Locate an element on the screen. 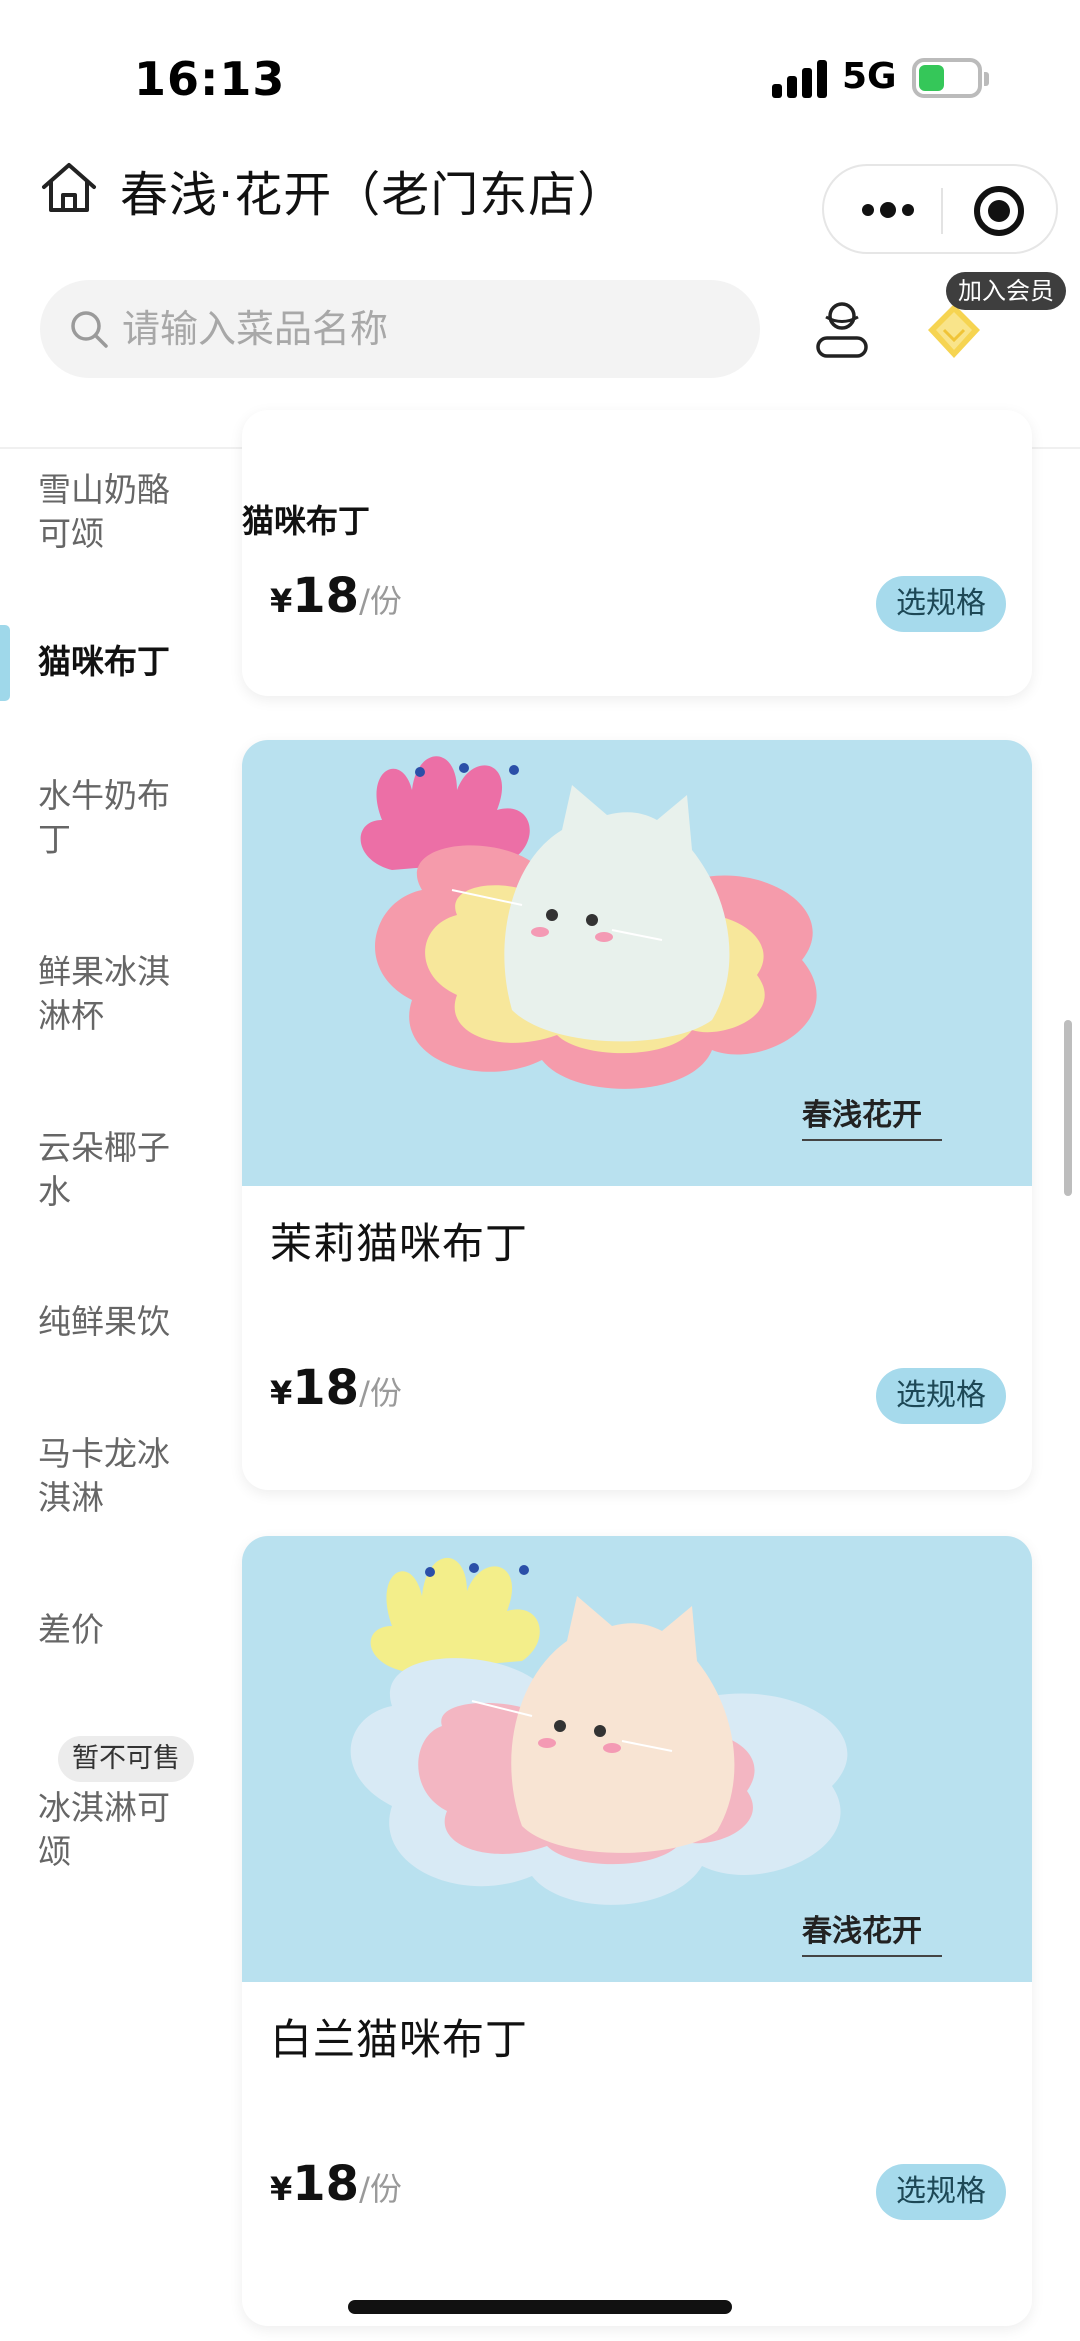 The image size is (1080, 2341). mini-program-capsule is located at coordinates (940, 209).